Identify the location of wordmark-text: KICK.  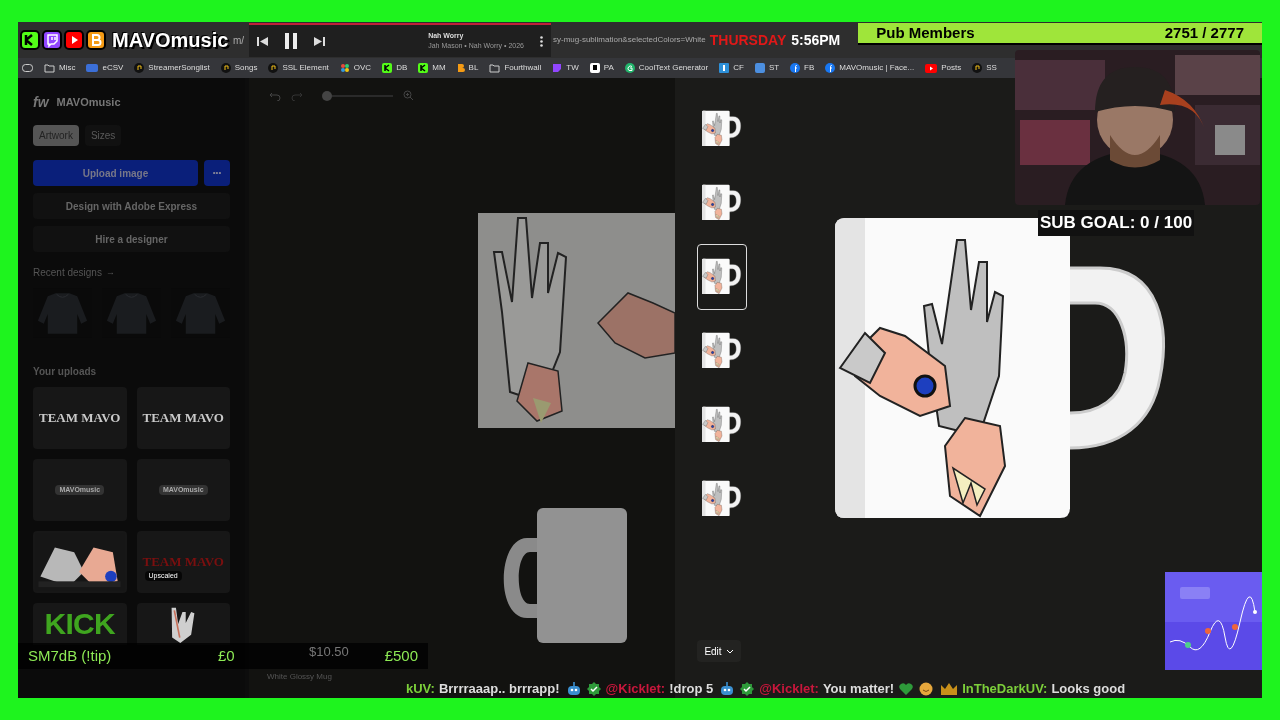
(79, 624).